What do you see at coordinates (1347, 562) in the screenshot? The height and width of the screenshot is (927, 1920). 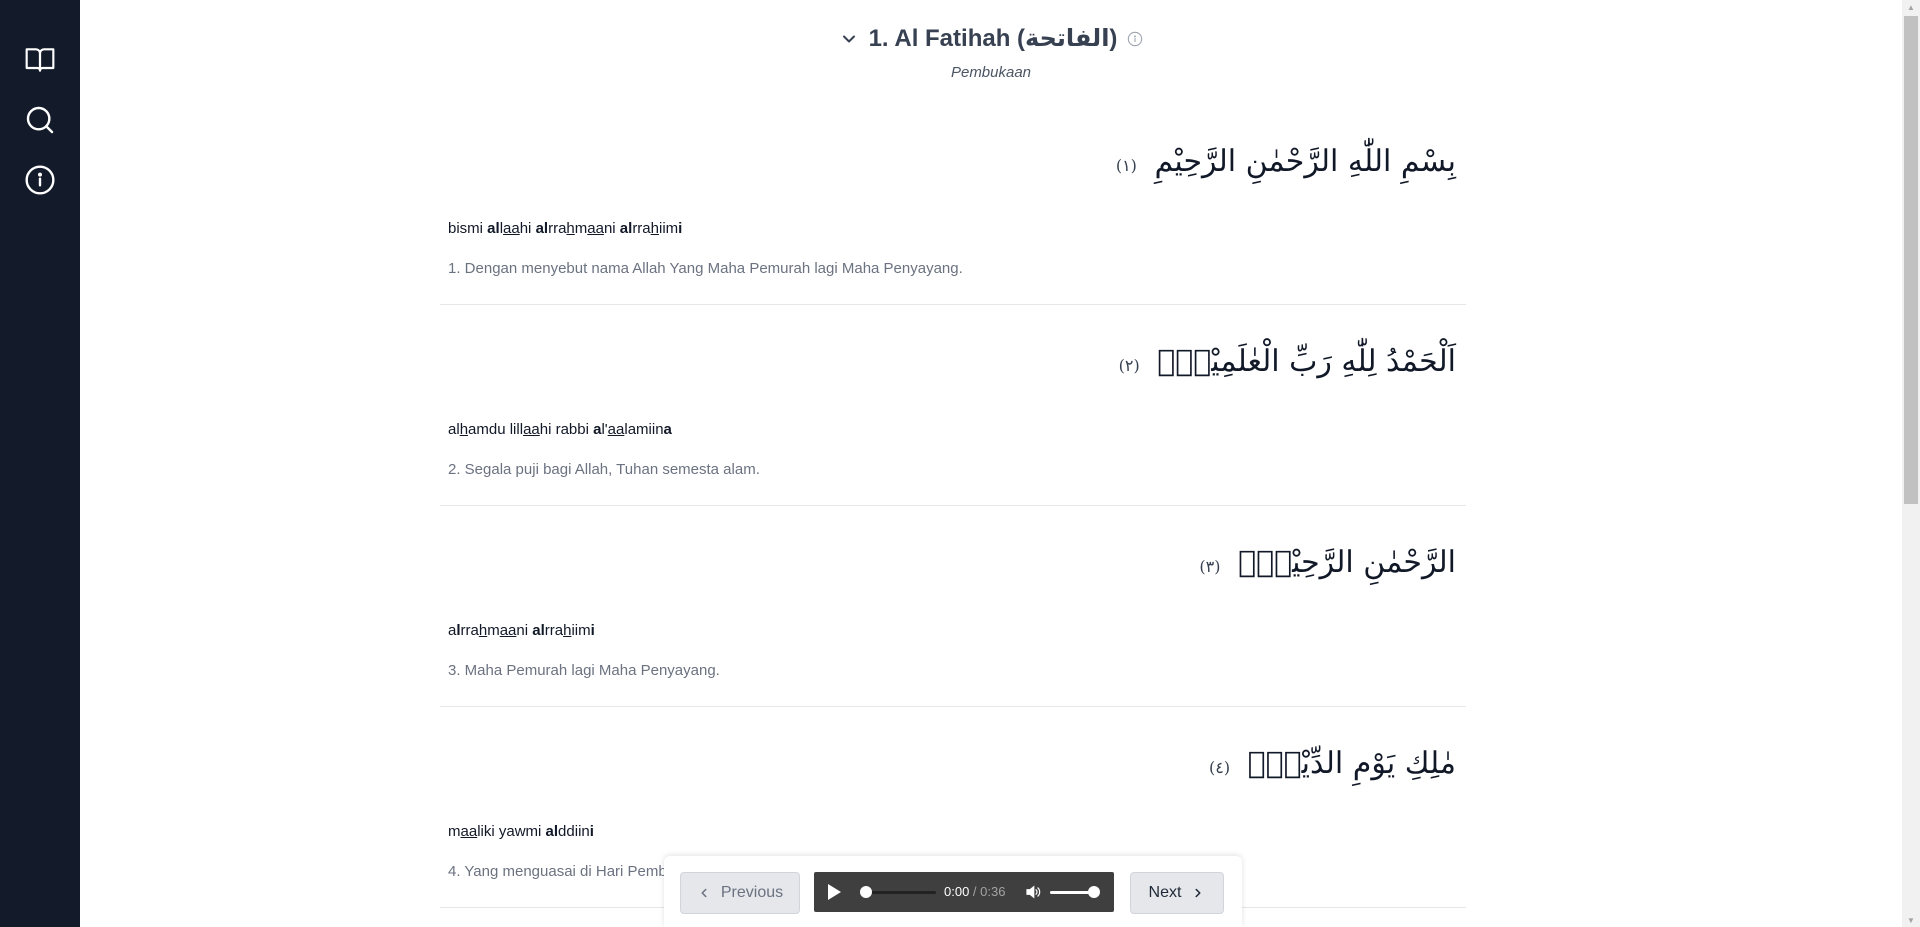 I see `arabic-verse: الرَّحْمٰنِ الرَّحِيْمِۙ` at bounding box center [1347, 562].